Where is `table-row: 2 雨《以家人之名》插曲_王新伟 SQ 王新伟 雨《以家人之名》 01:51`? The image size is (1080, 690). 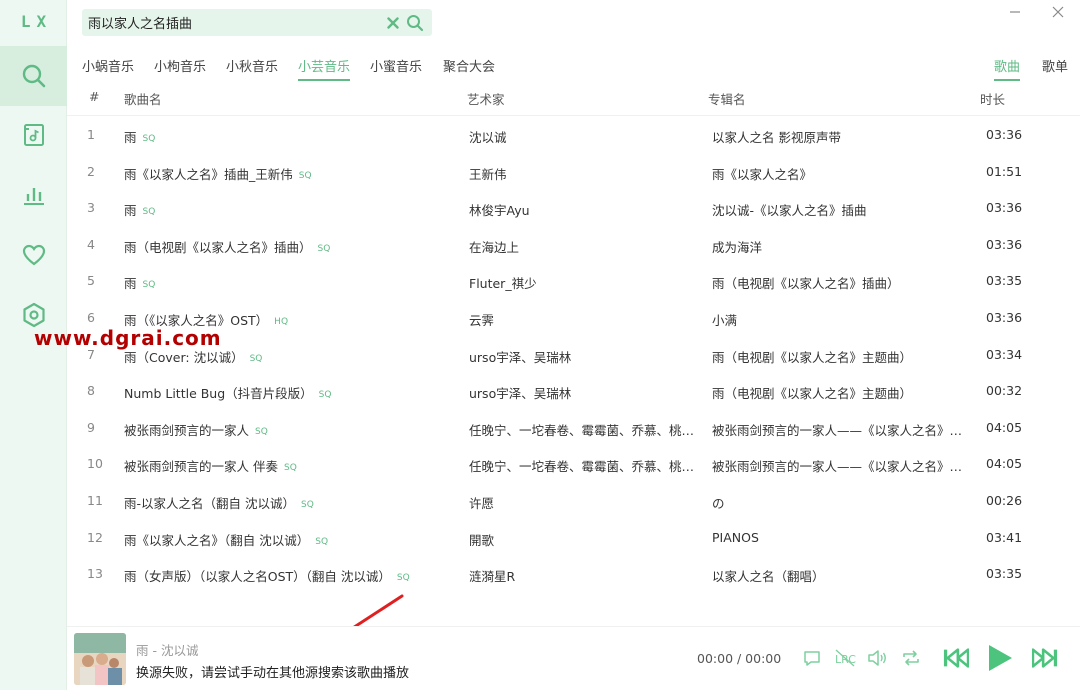 table-row: 2 雨《以家人之名》插曲_王新伟 SQ 王新伟 雨《以家人之名》 01:51 is located at coordinates (573, 171).